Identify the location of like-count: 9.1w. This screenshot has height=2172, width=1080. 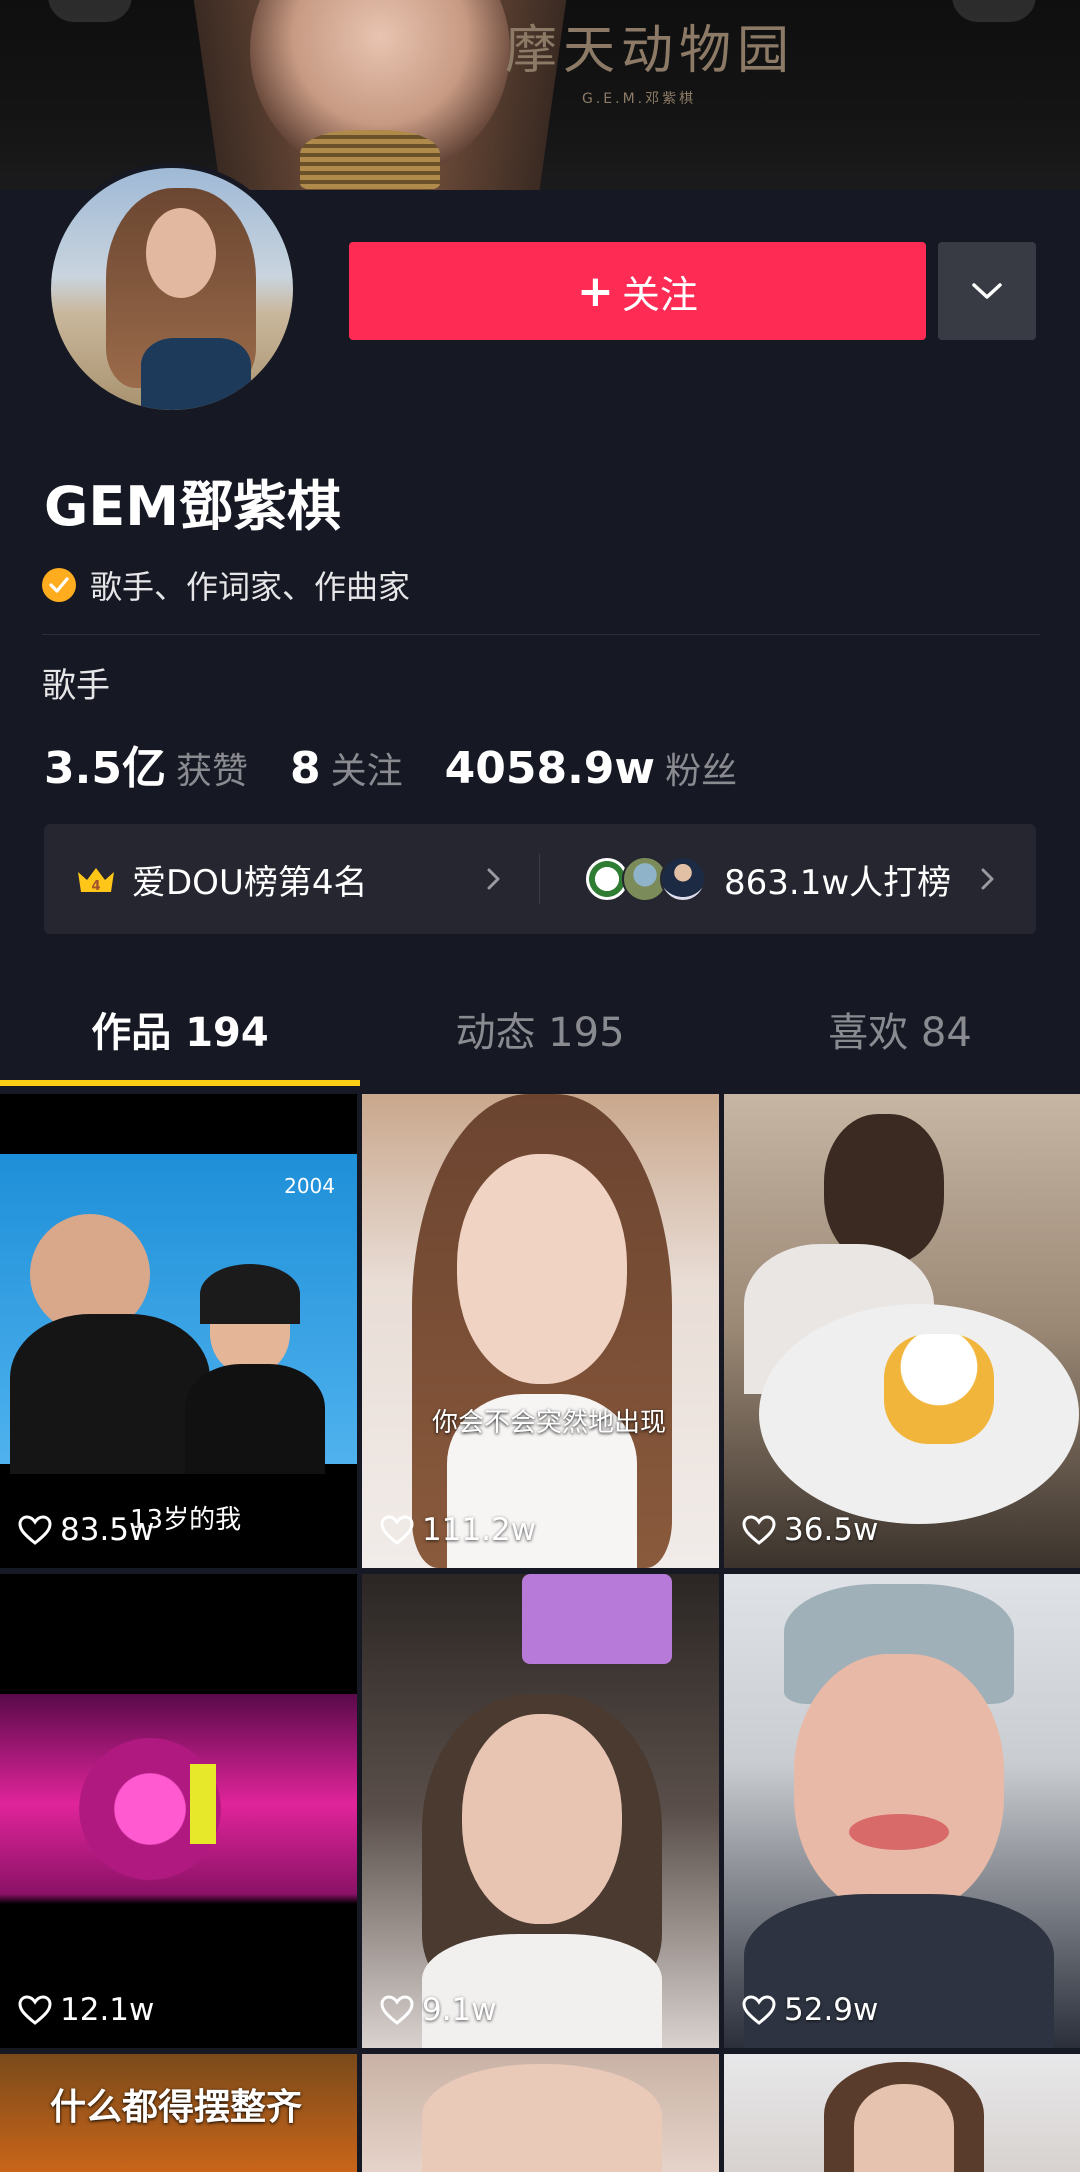
(438, 2010).